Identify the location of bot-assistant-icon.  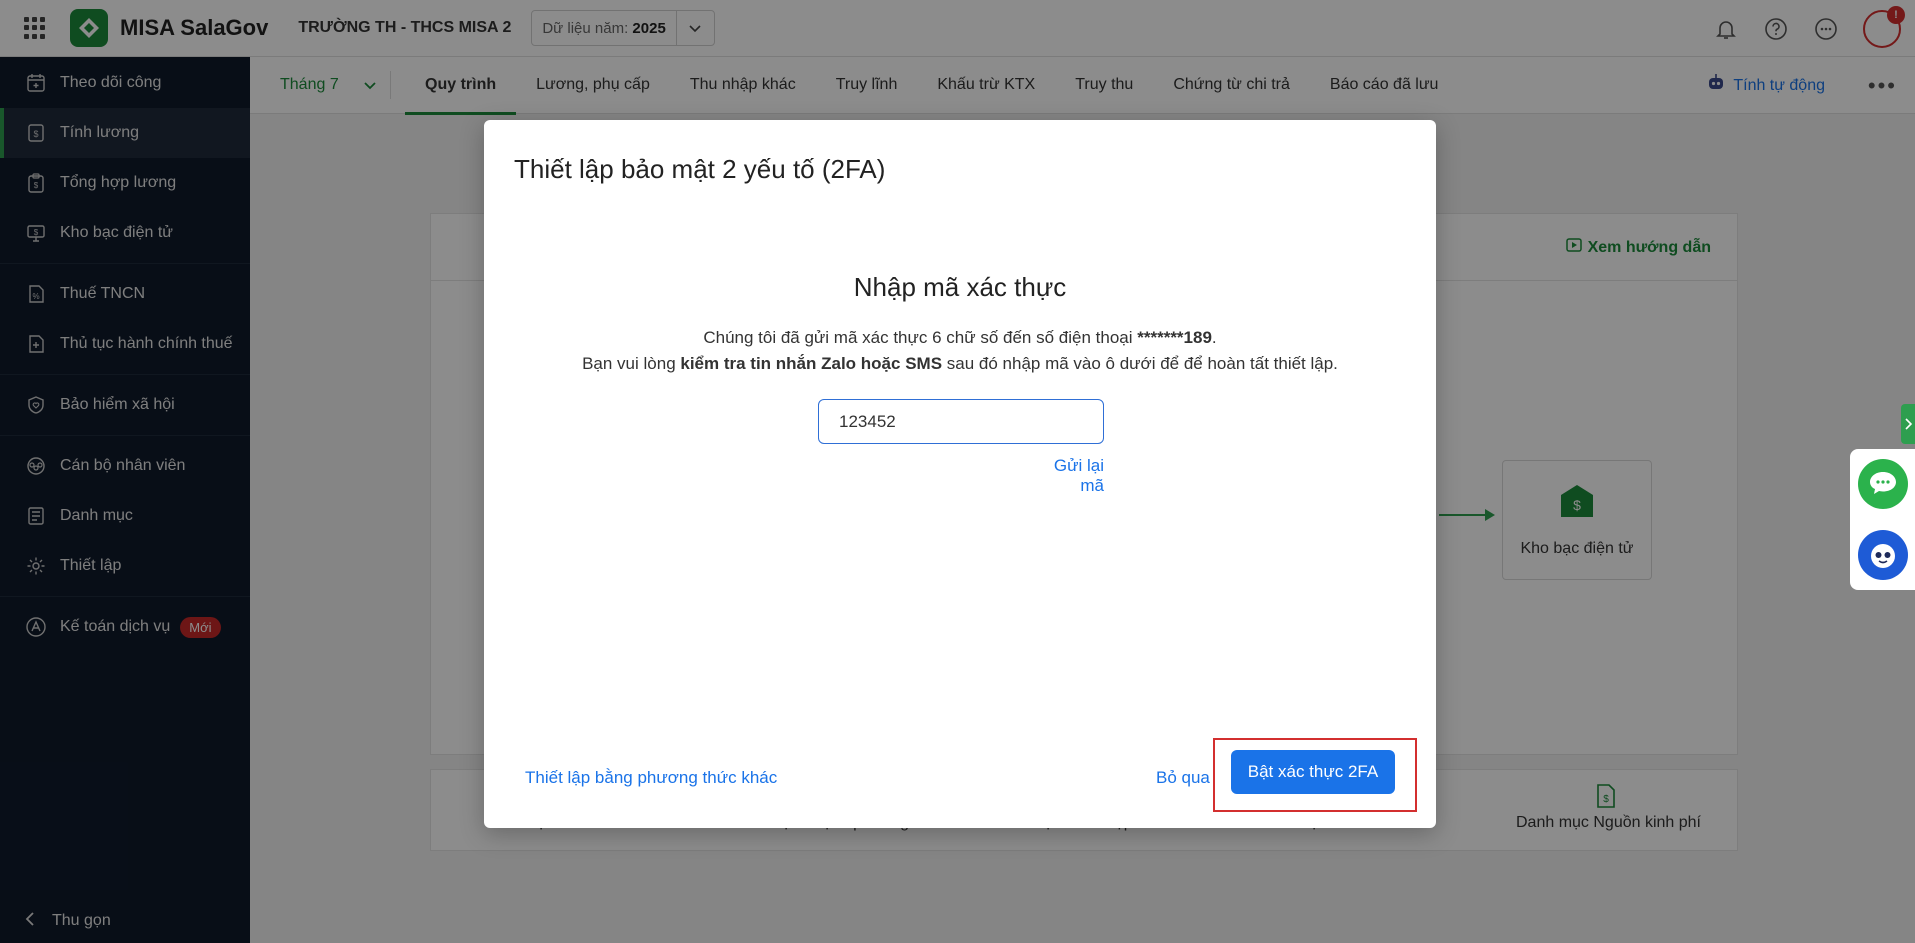
(1882, 554).